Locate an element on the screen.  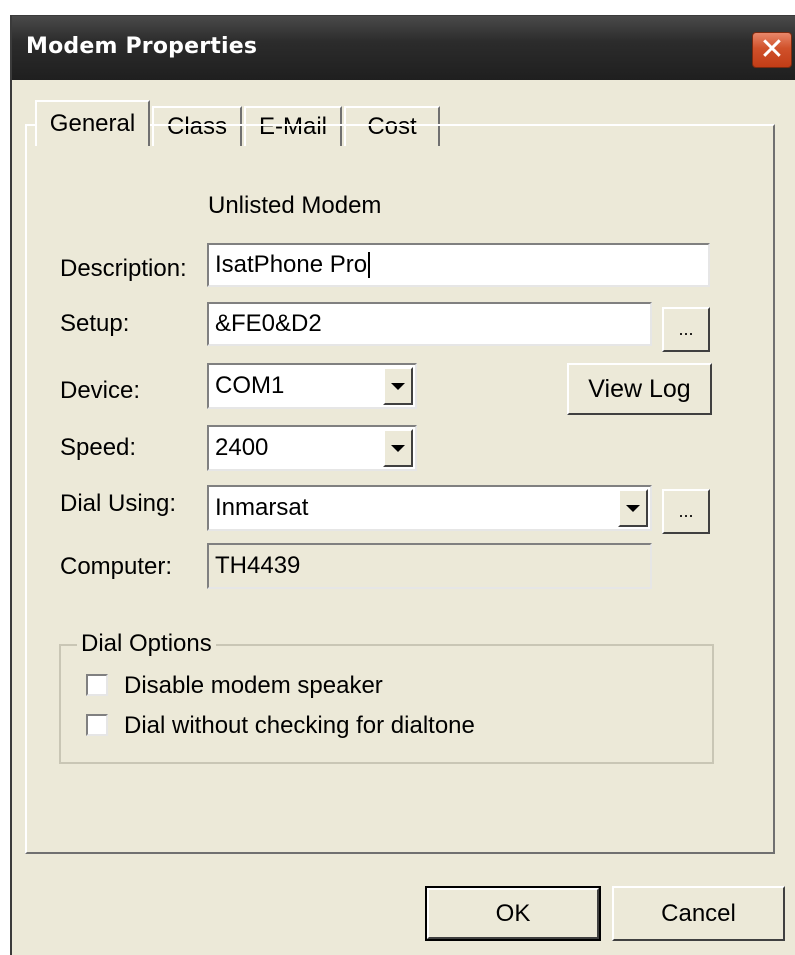
dial-using-label: Dial Using: is located at coordinates (118, 503).